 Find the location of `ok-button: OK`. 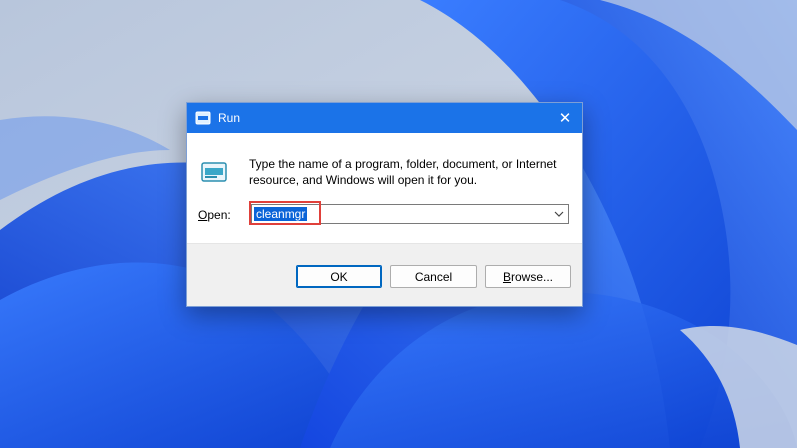

ok-button: OK is located at coordinates (339, 276).